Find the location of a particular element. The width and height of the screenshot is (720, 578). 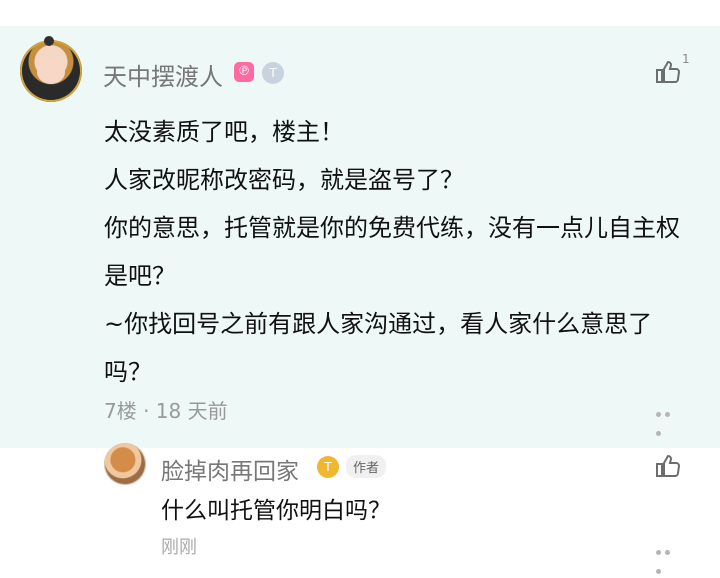

comment-line: 你的意思，托管就是你的免费代练，没有一点儿自主权 is located at coordinates (392, 228).